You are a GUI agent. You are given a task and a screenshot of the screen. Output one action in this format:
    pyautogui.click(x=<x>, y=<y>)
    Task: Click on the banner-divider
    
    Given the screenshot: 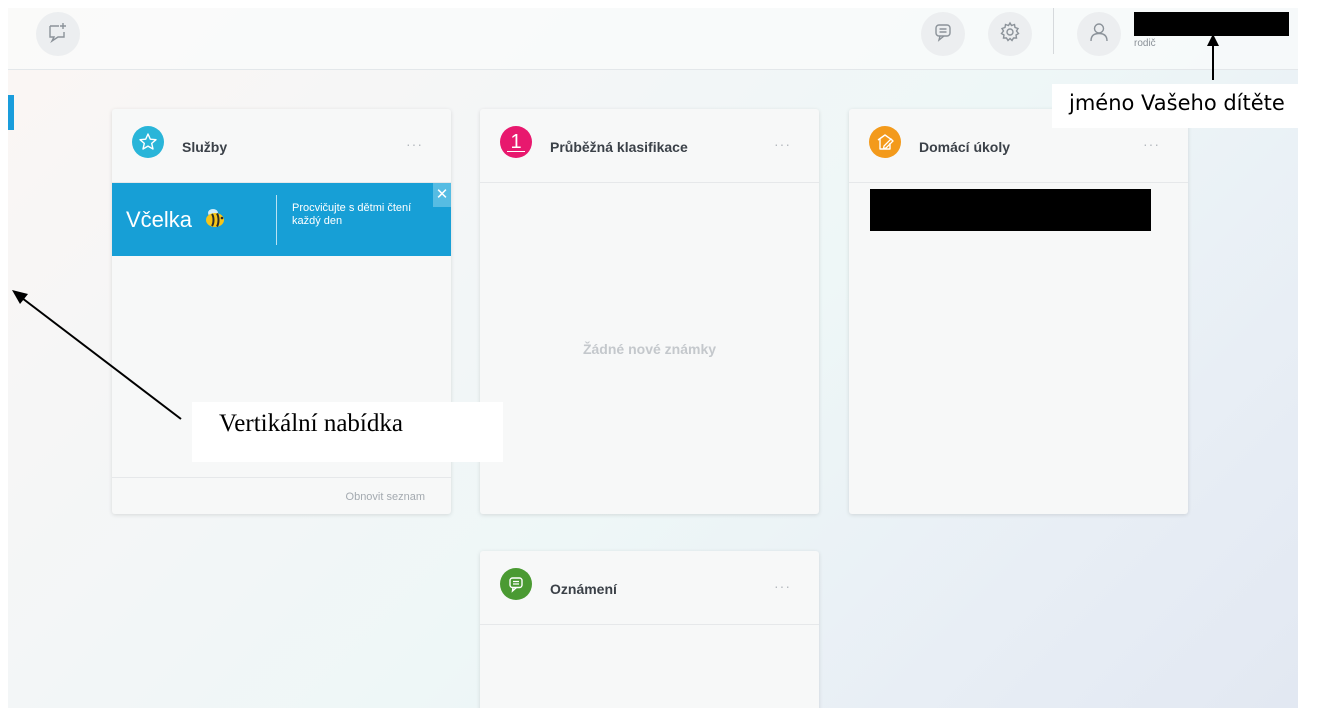 What is the action you would take?
    pyautogui.click(x=276, y=220)
    